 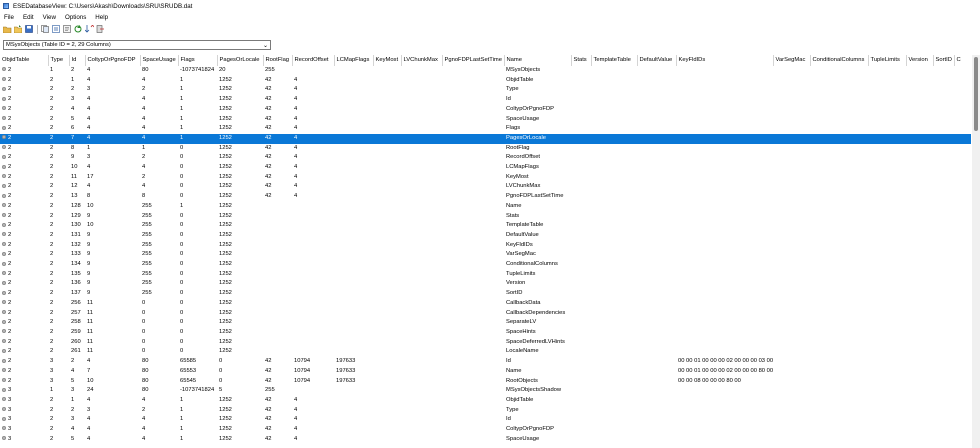 I want to click on column-header-keyfldids: KeyFldIDs, so click(x=725, y=60).